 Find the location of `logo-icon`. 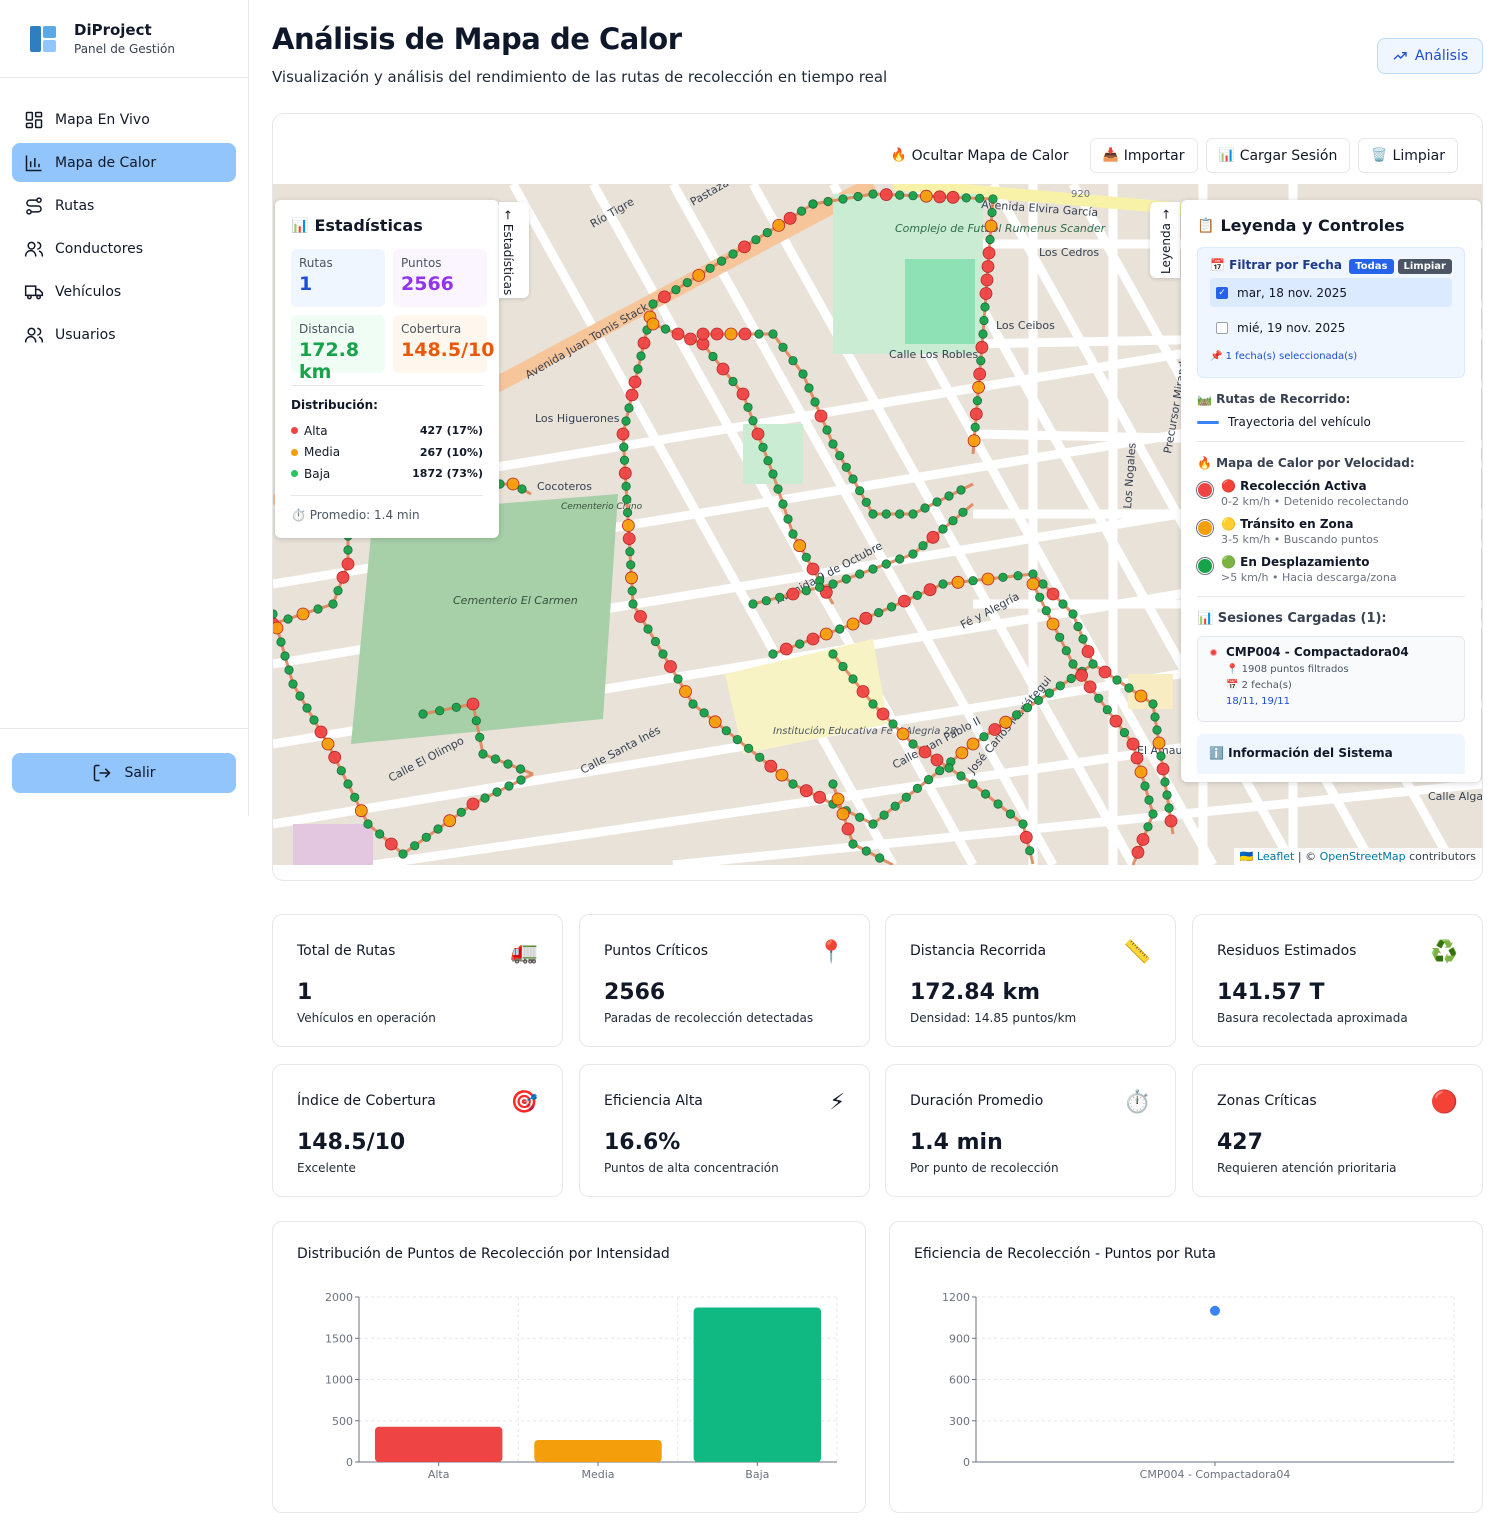

logo-icon is located at coordinates (43, 38).